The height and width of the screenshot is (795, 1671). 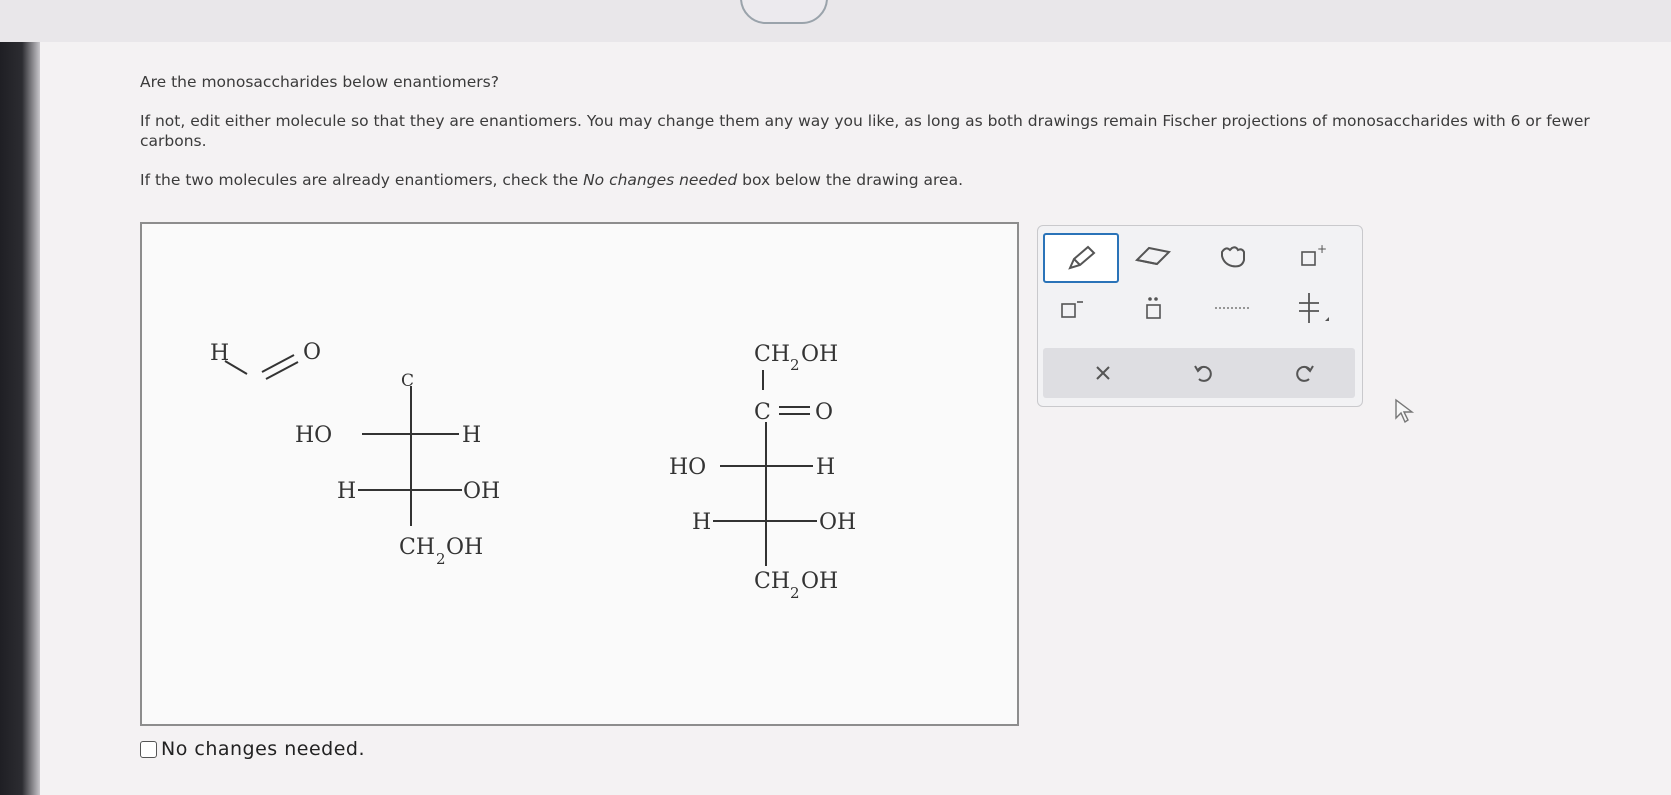 What do you see at coordinates (687, 467) in the screenshot?
I see `m2-row1-left: HO` at bounding box center [687, 467].